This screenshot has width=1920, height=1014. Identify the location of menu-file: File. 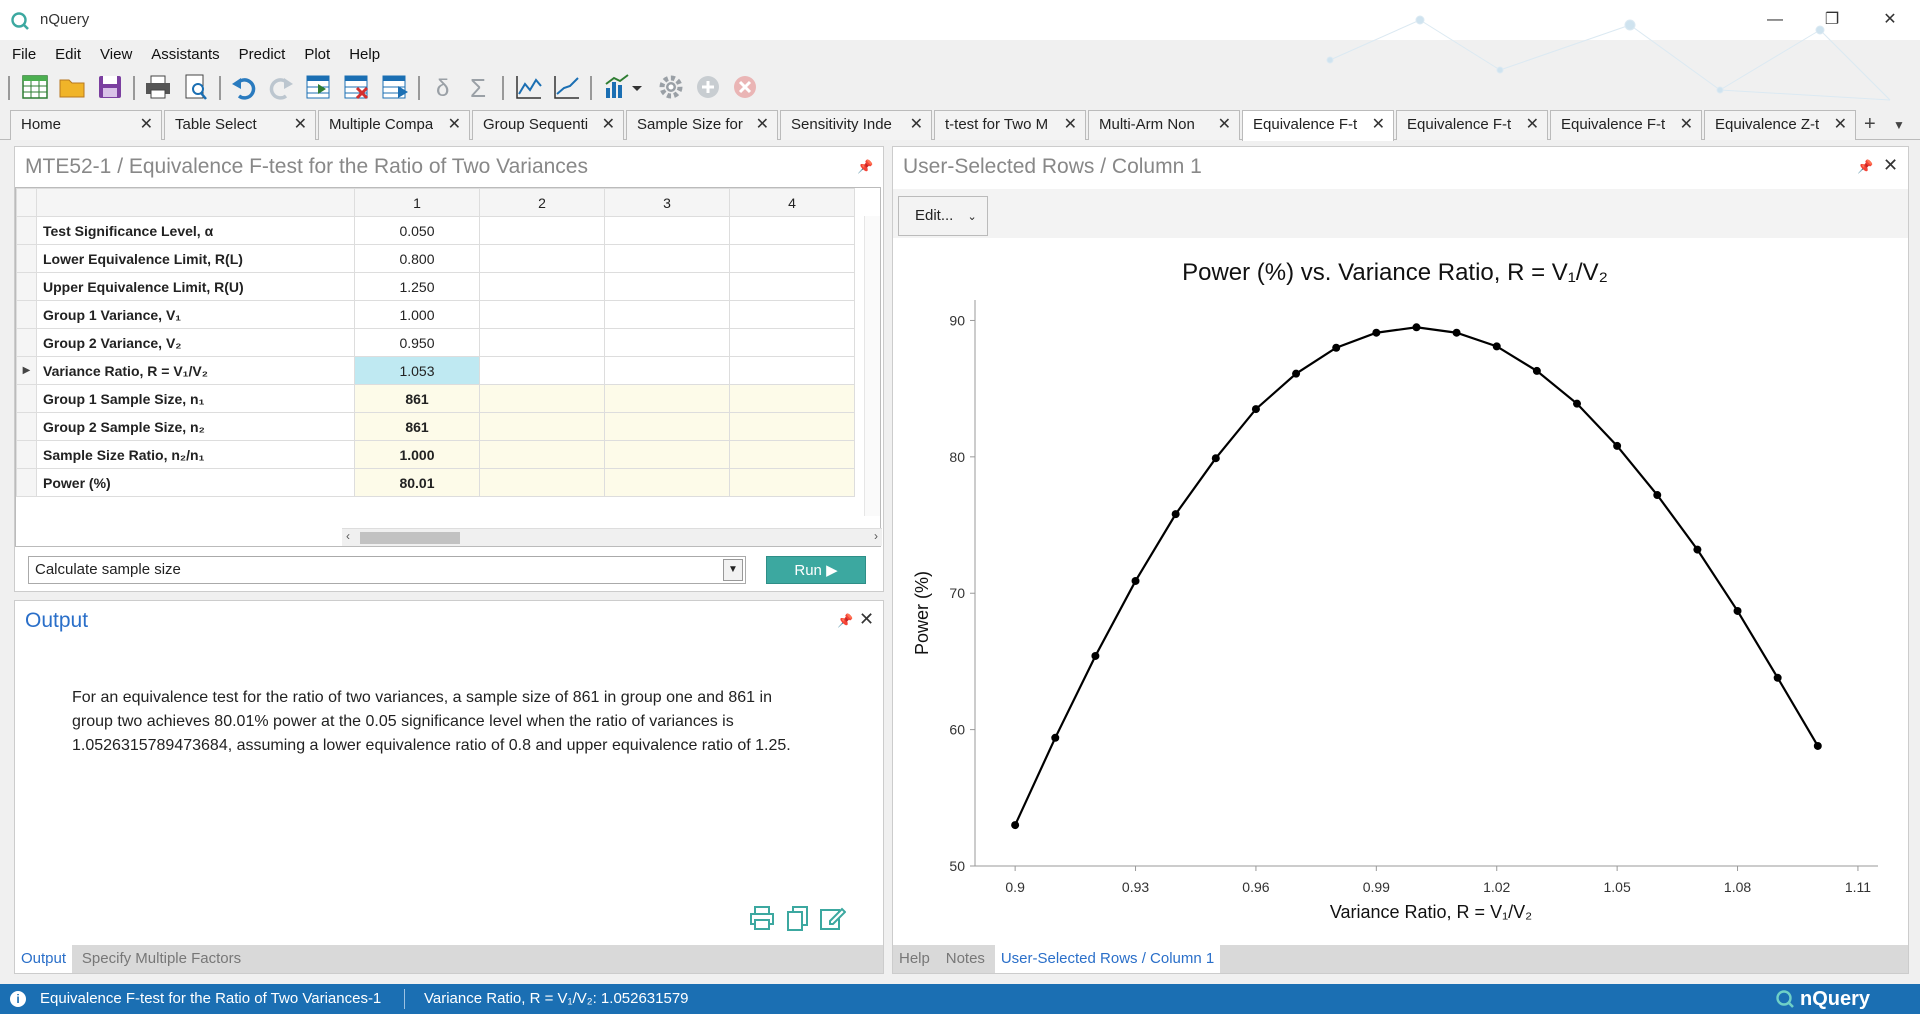
(21, 55).